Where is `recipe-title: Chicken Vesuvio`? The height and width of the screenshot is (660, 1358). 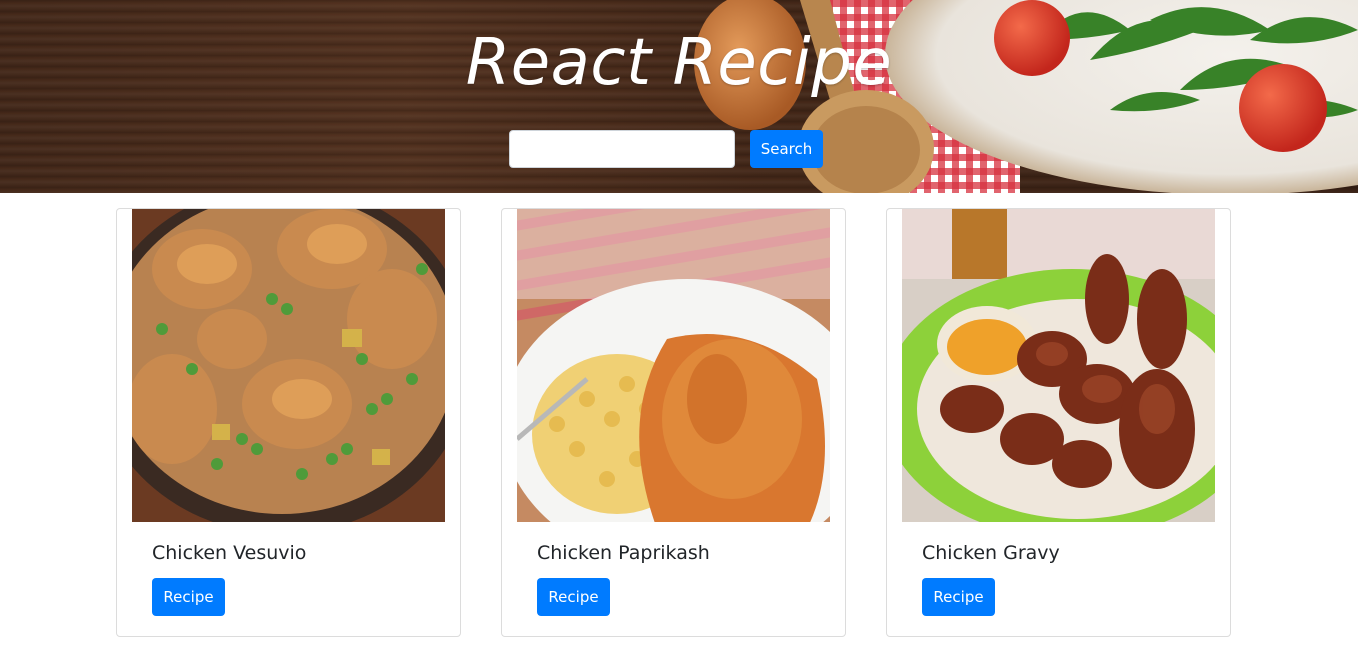 recipe-title: Chicken Vesuvio is located at coordinates (229, 553).